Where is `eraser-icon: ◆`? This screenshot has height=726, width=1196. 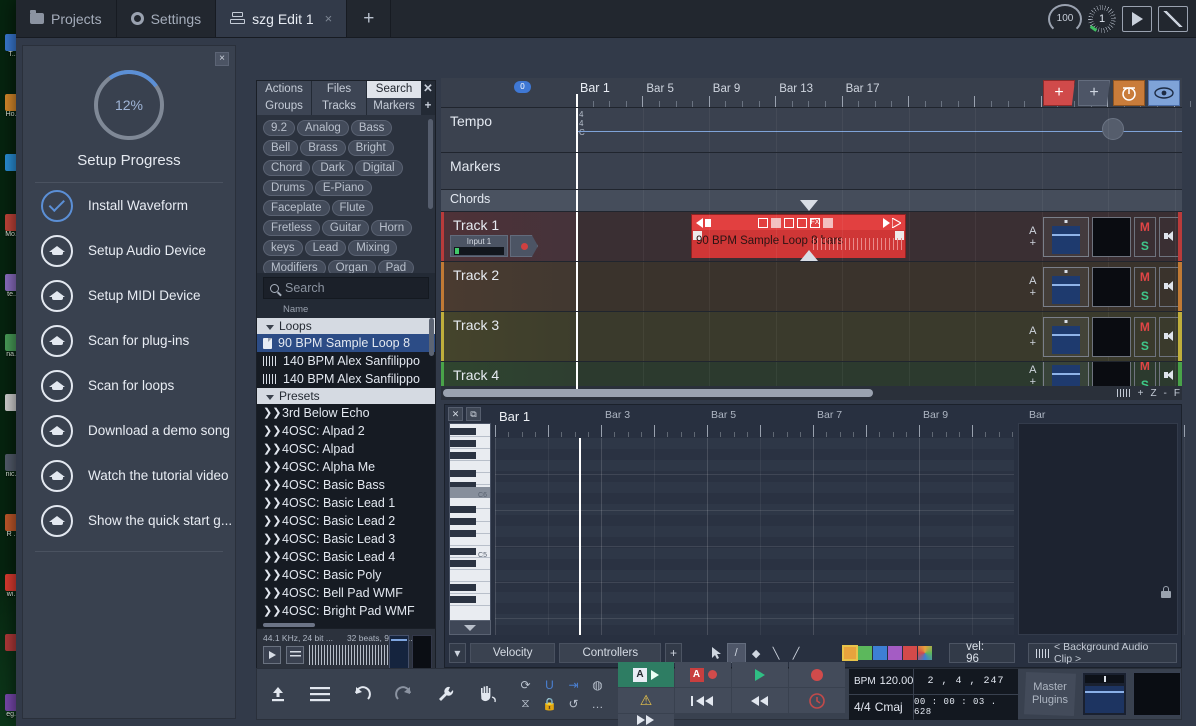 eraser-icon: ◆ is located at coordinates (756, 653).